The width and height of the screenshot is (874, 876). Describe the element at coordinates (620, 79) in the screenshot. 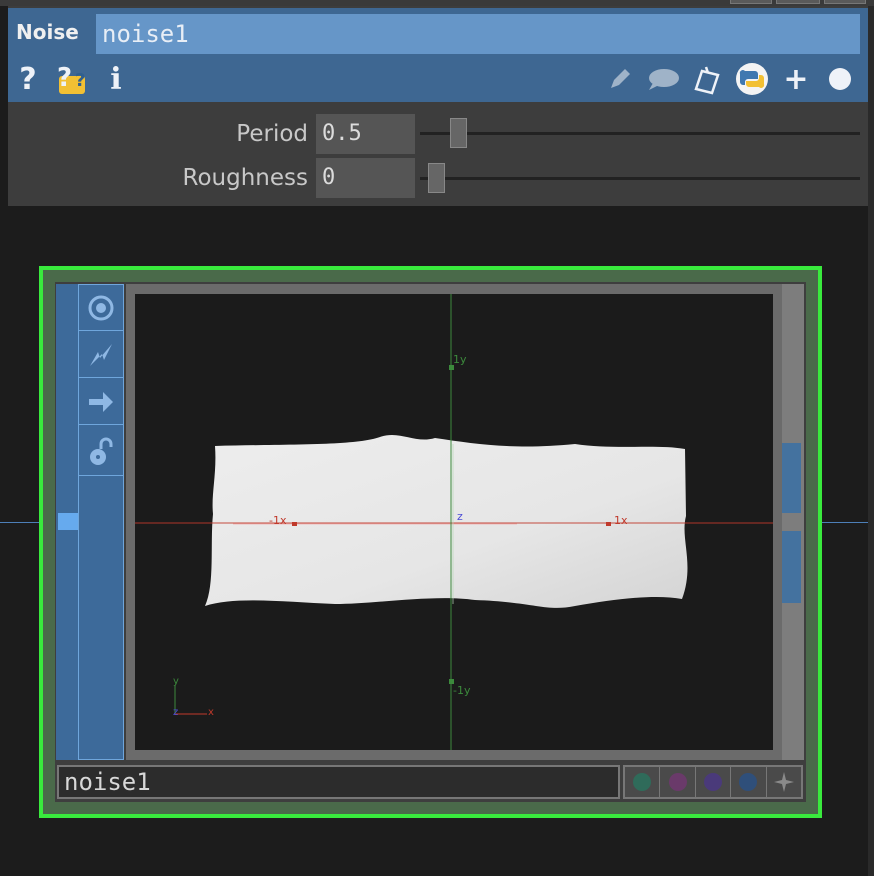

I see `edit-icon` at that location.